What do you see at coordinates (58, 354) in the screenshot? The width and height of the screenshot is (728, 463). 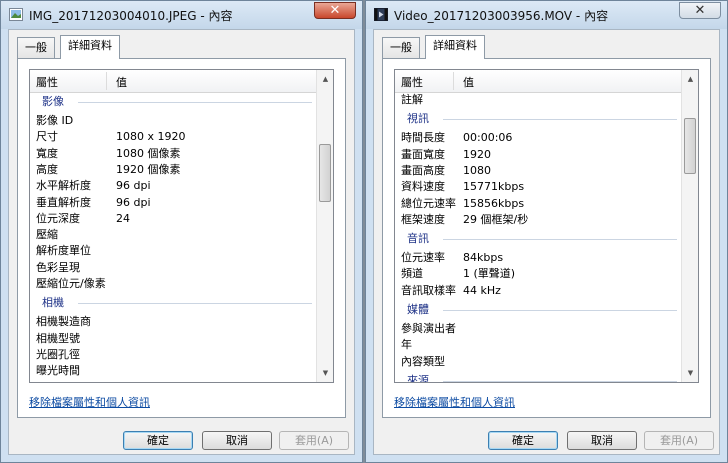 I see `property-name: 光圈孔徑` at bounding box center [58, 354].